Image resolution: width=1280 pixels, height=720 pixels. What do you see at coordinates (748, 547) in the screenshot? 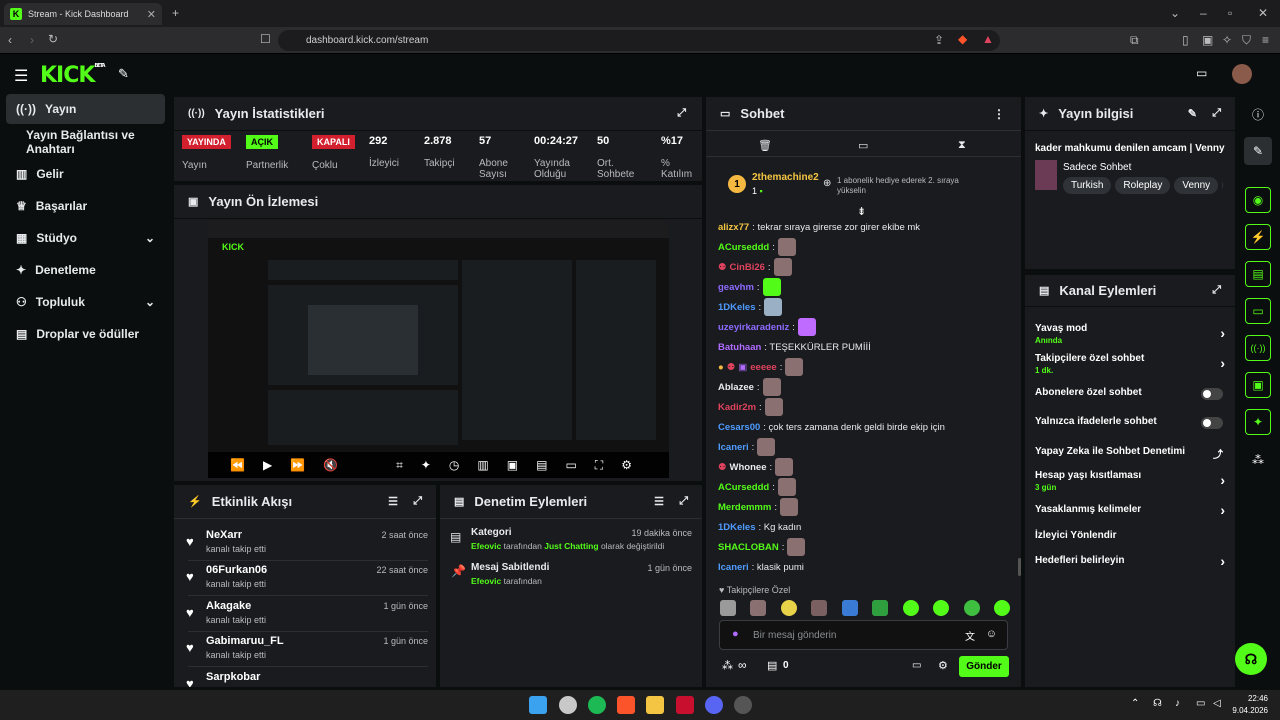
I see `chat-user: SHACLOBAN` at bounding box center [748, 547].